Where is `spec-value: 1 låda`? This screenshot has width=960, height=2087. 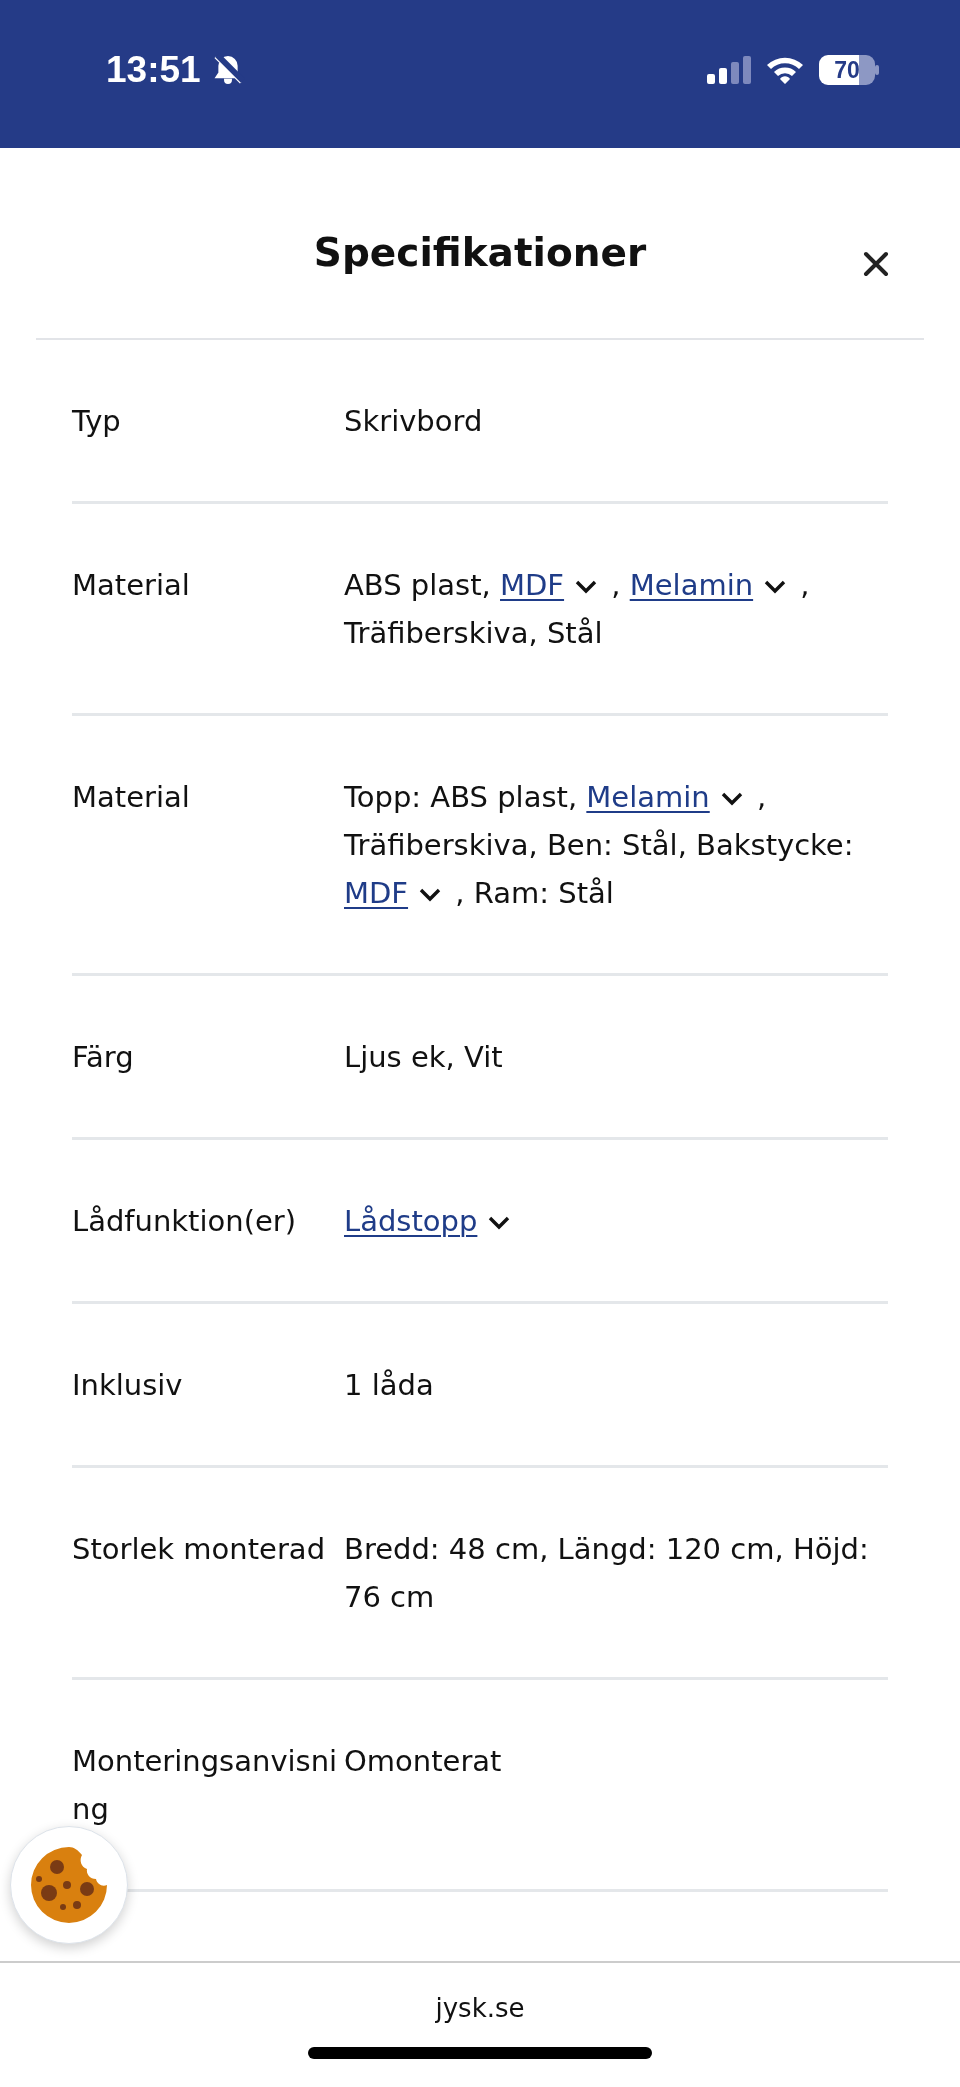 spec-value: 1 låda is located at coordinates (389, 1385).